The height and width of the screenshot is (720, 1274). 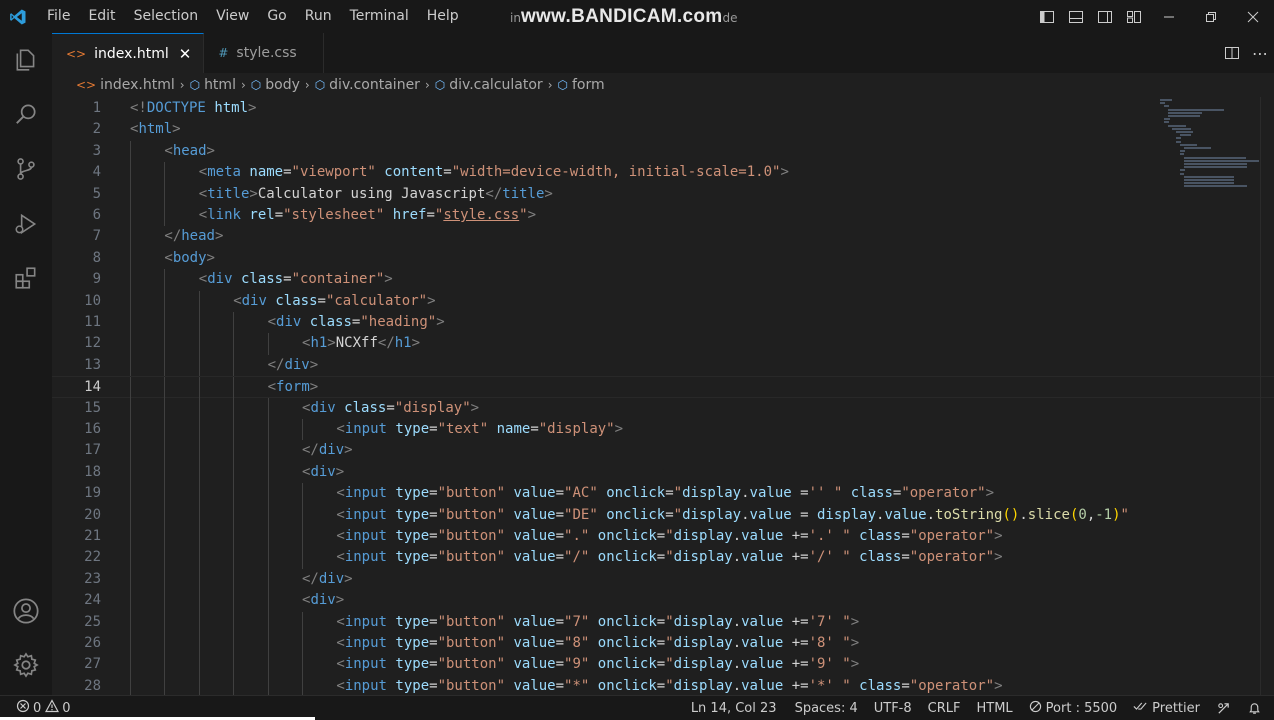 I want to click on line-number: 13, so click(x=76, y=365).